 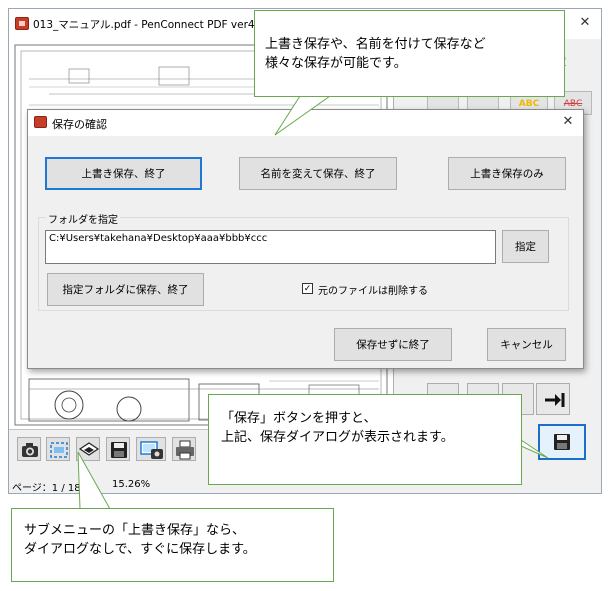 What do you see at coordinates (337, 437) in the screenshot?
I see `callout-line: 上記、保存ダイアログが表示されます。` at bounding box center [337, 437].